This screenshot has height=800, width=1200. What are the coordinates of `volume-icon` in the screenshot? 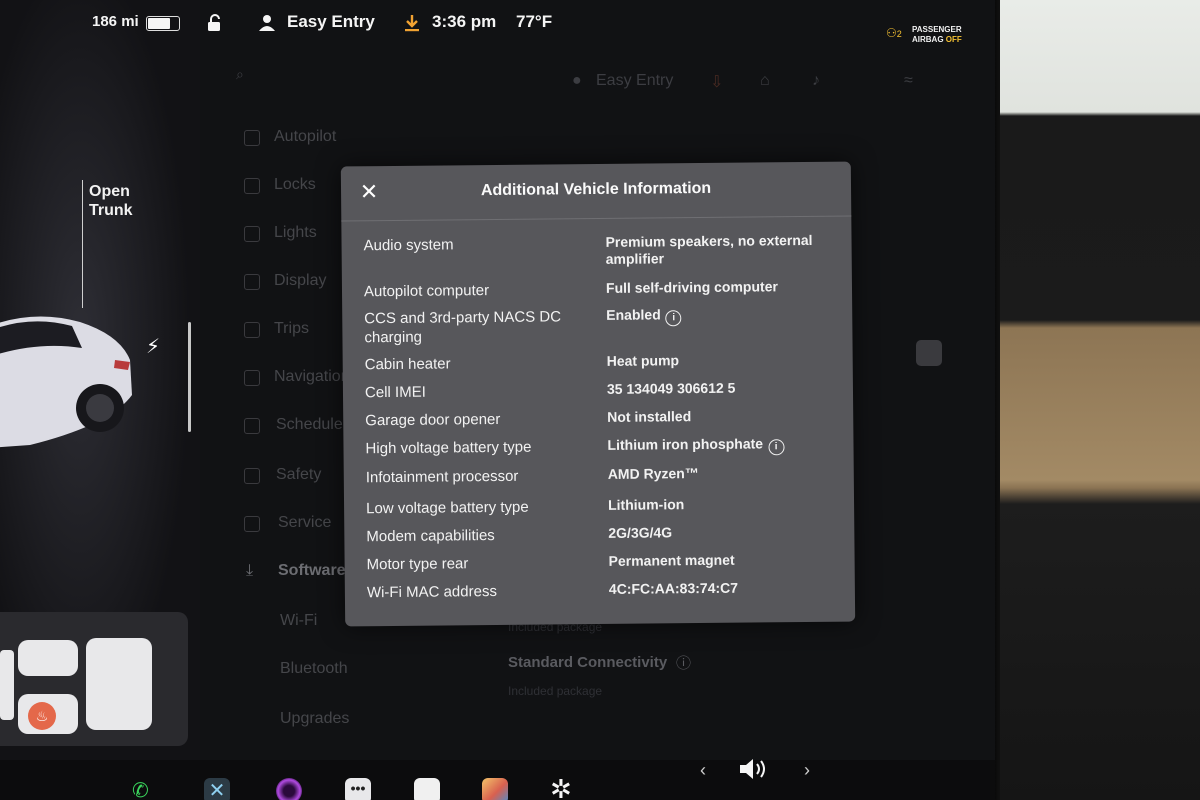 It's located at (755, 771).